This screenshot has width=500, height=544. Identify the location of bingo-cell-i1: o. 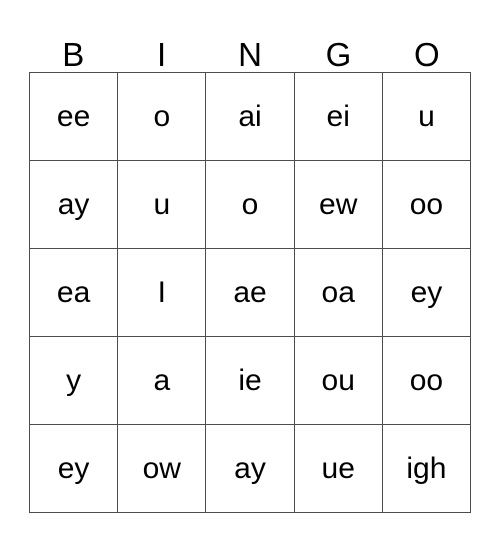
(162, 117).